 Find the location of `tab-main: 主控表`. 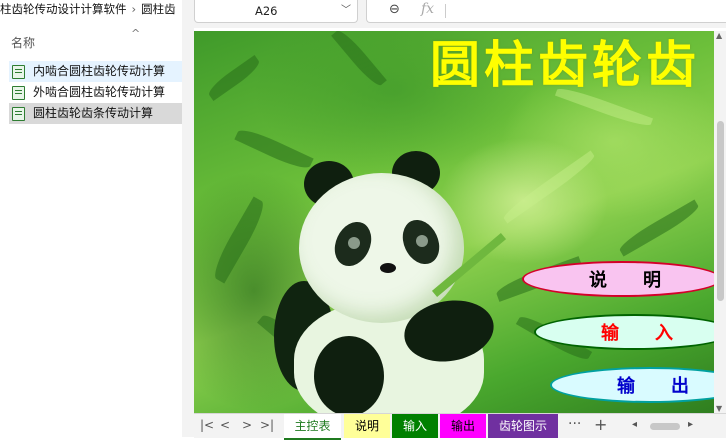

tab-main: 主控表 is located at coordinates (312, 427).